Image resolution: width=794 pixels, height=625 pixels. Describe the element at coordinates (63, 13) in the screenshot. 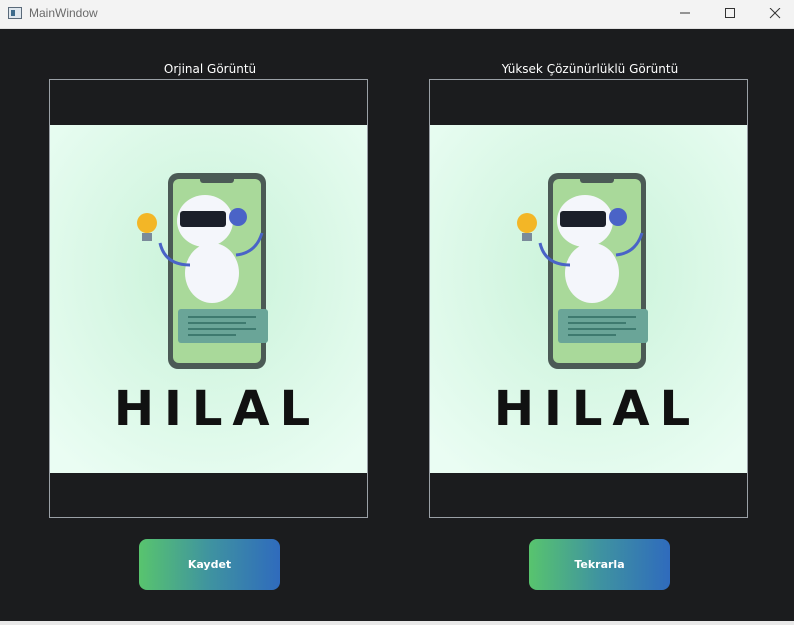

I see `window-title: MainWindow` at that location.